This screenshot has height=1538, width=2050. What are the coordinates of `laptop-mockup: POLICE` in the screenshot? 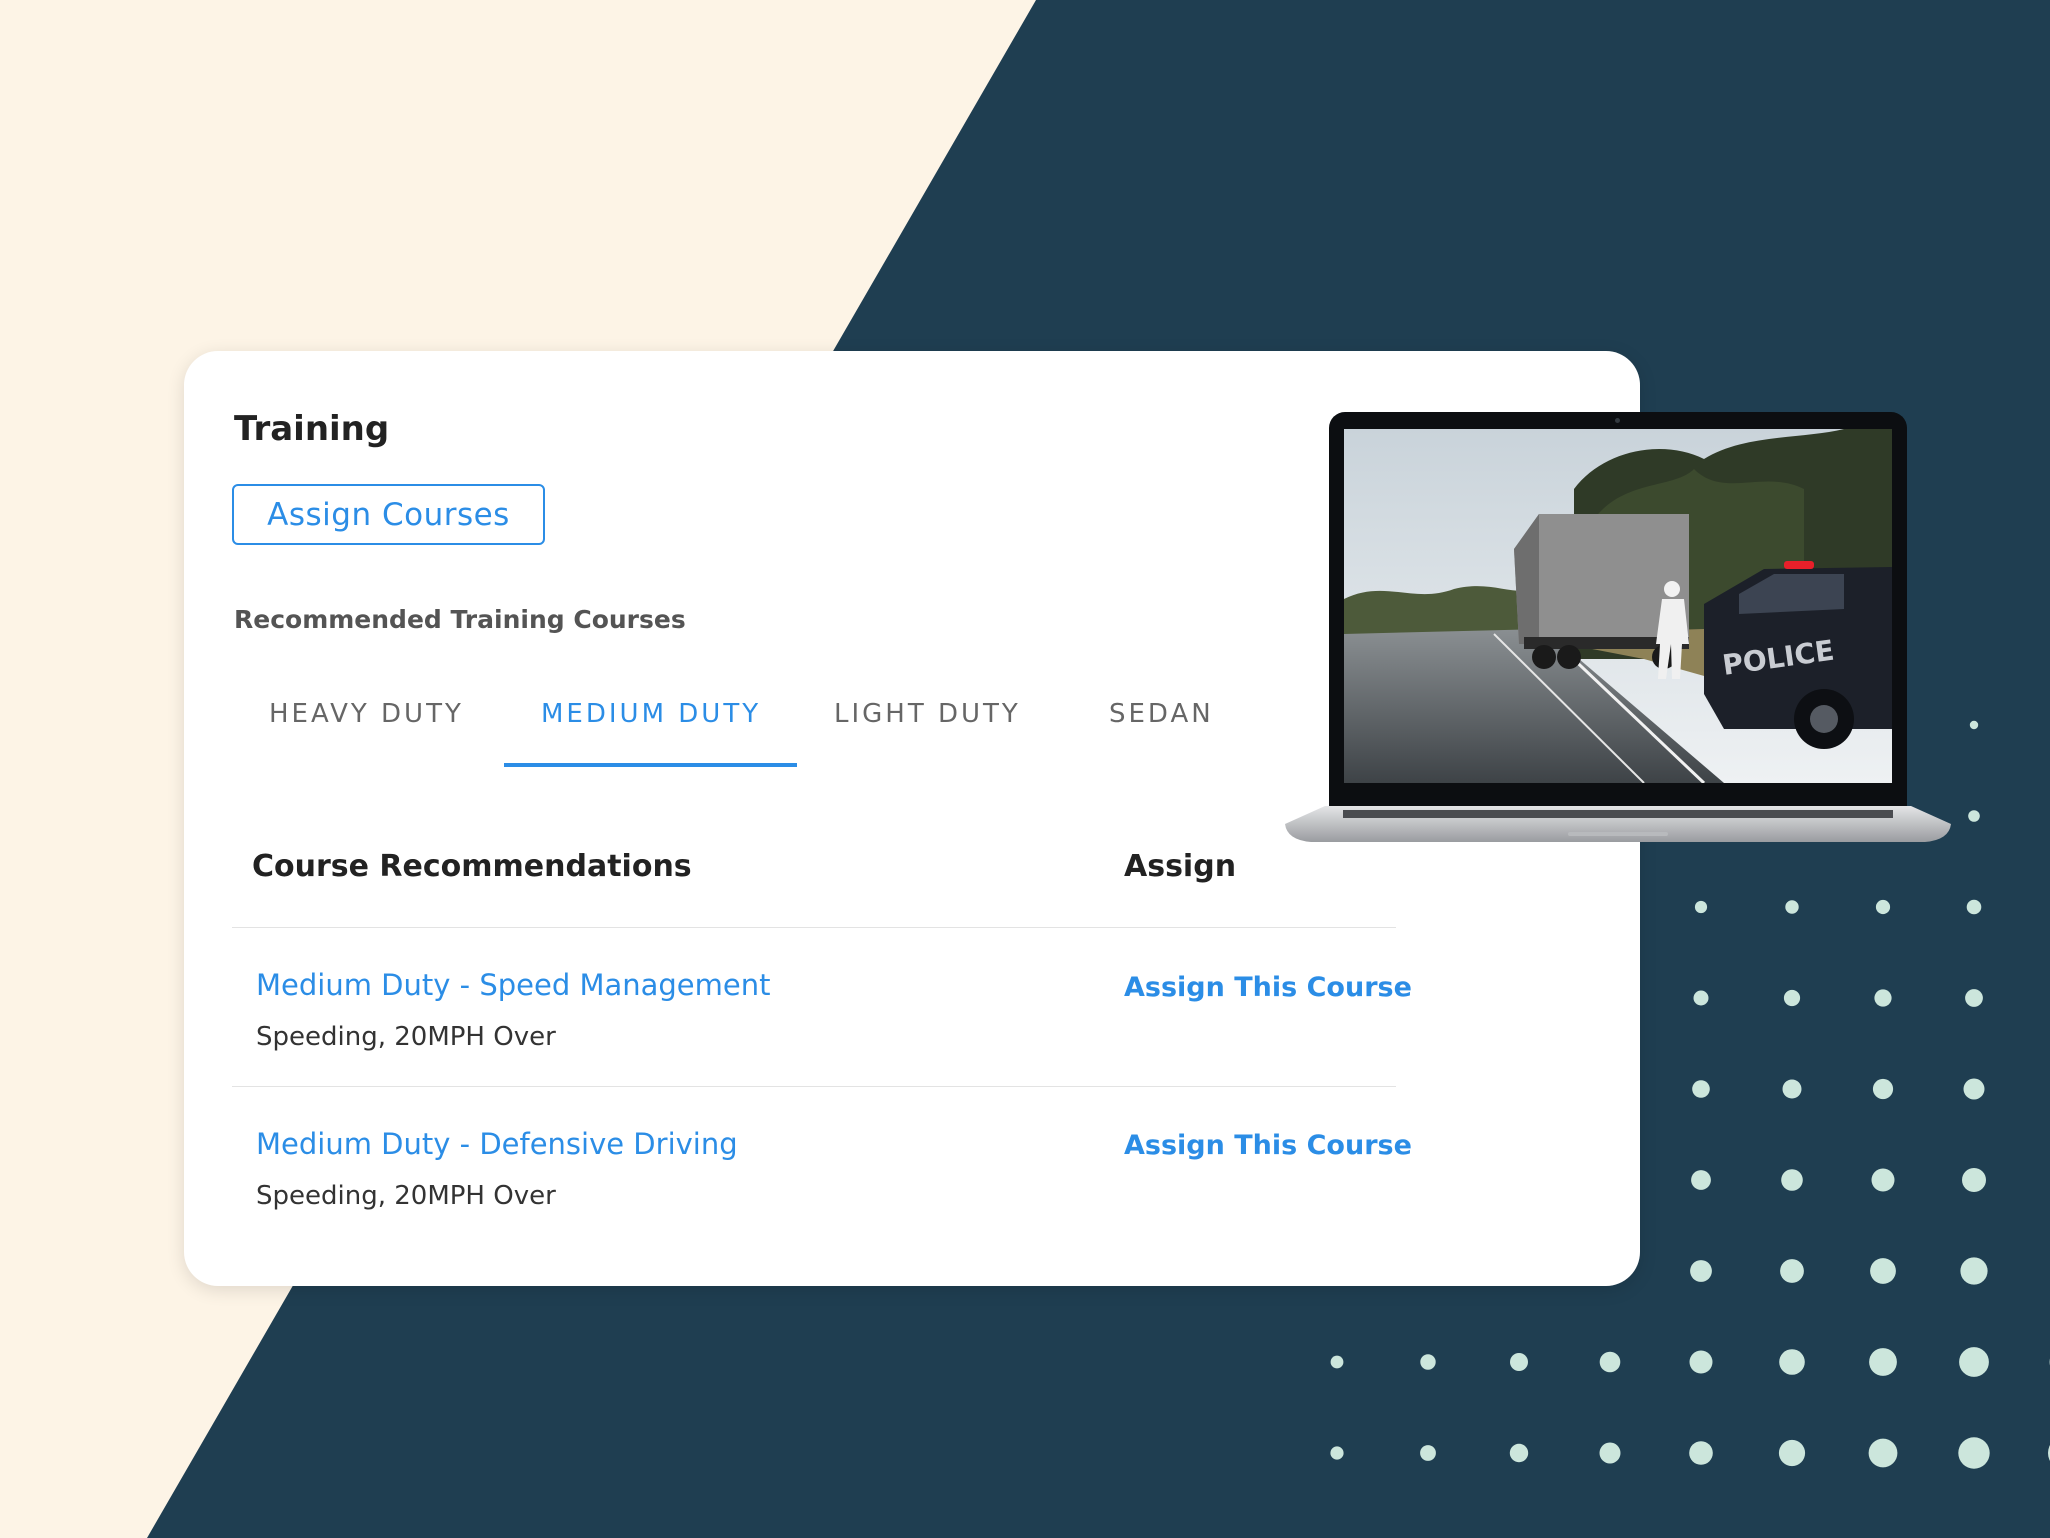 It's located at (1618, 632).